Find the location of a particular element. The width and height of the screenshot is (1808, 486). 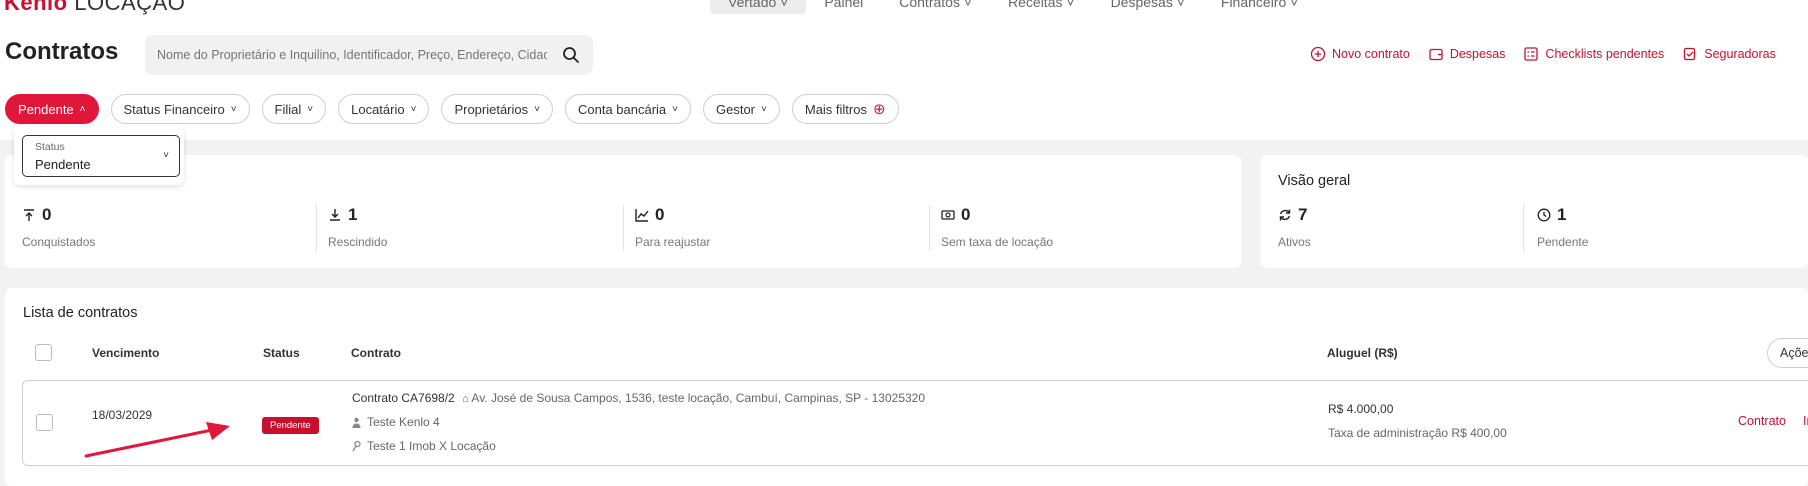

filter-branch: Filial ˅ is located at coordinates (294, 109).